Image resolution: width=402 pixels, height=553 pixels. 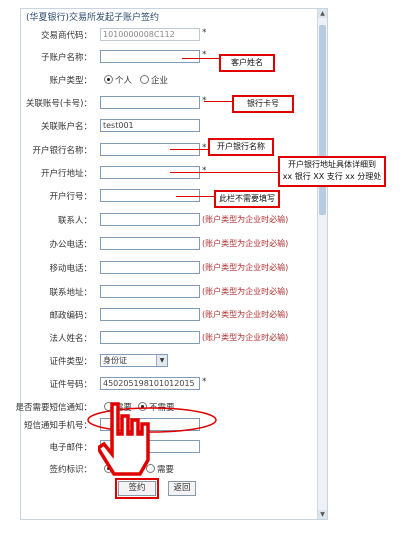 I want to click on chevron-down-icon: ▼, so click(x=161, y=360).